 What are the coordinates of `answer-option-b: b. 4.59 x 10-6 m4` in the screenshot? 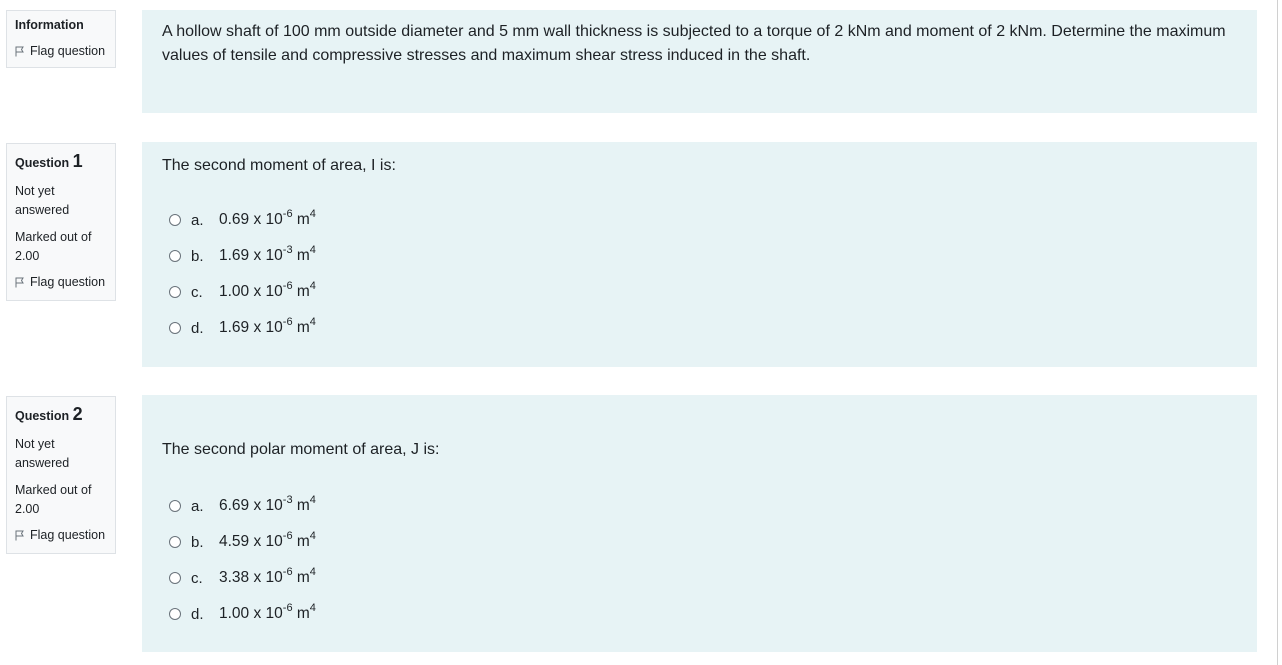 It's located at (242, 542).